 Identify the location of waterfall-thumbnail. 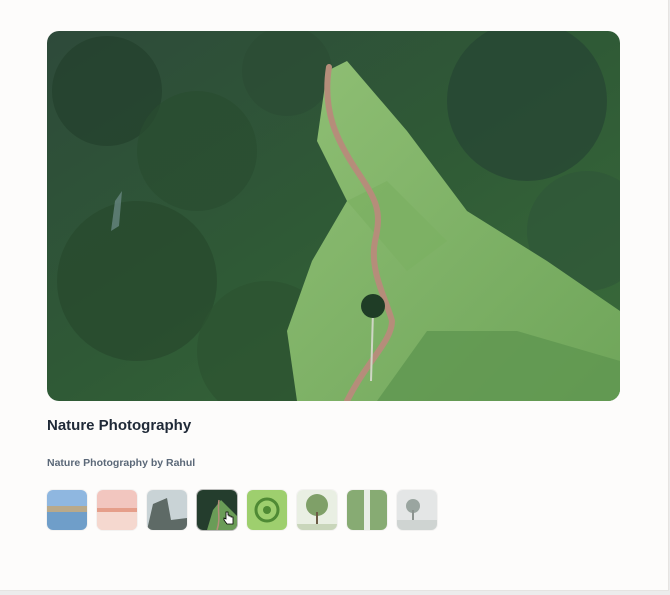
(367, 510).